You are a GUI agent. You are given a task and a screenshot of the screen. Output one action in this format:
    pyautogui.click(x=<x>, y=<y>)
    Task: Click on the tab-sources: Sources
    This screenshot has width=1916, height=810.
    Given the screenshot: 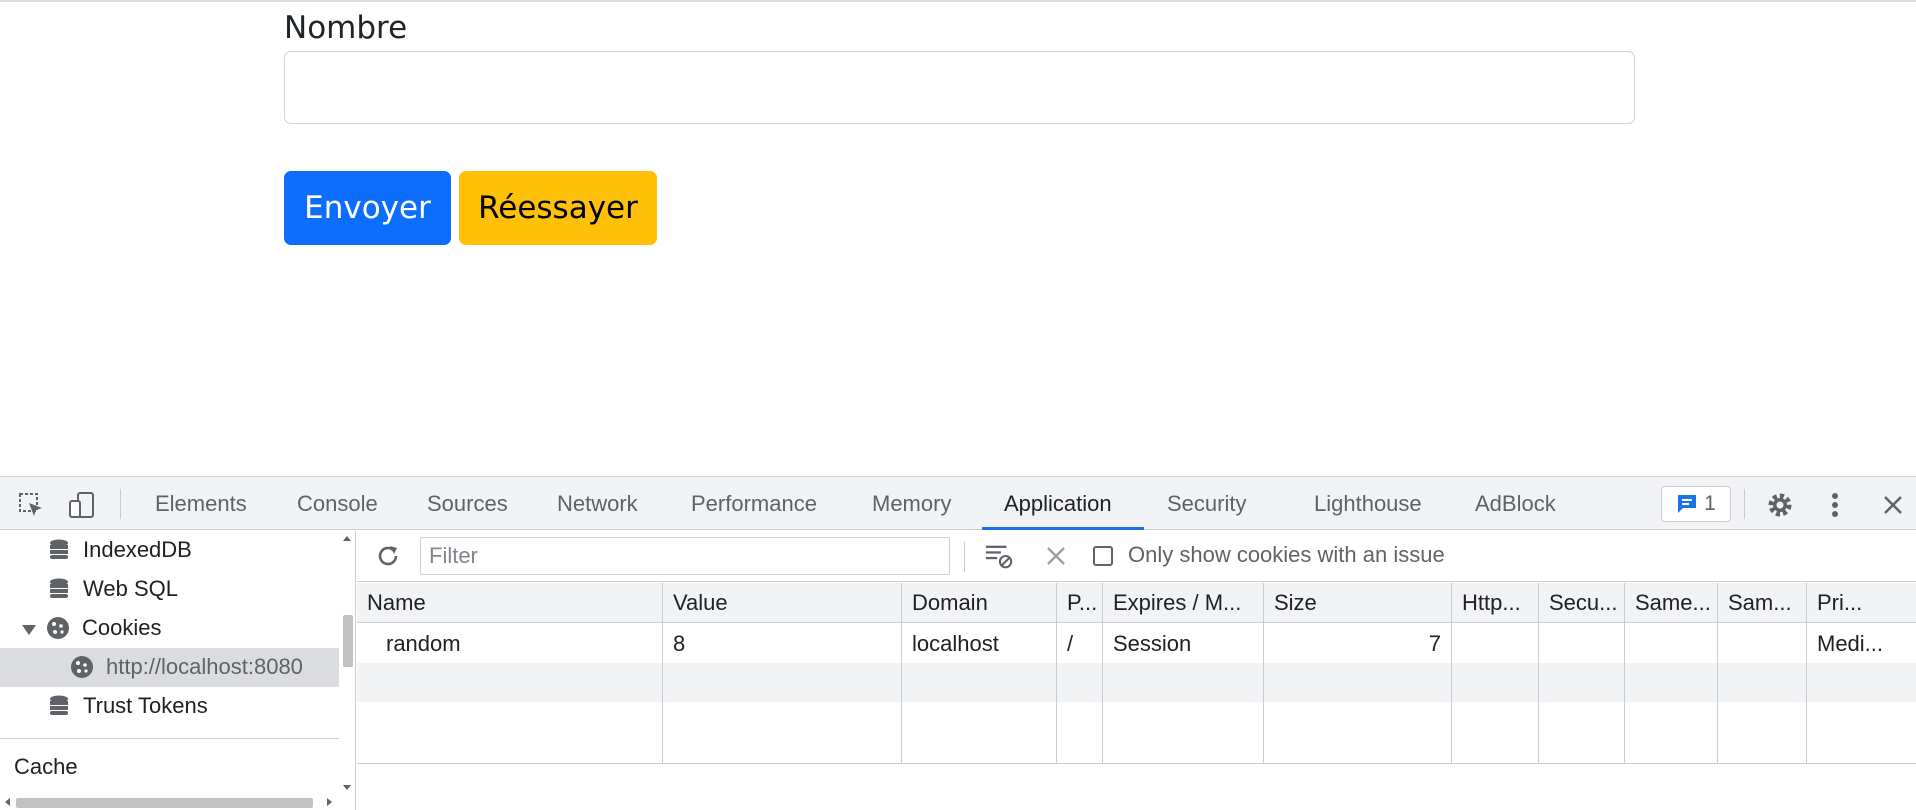 What is the action you would take?
    pyautogui.click(x=467, y=503)
    